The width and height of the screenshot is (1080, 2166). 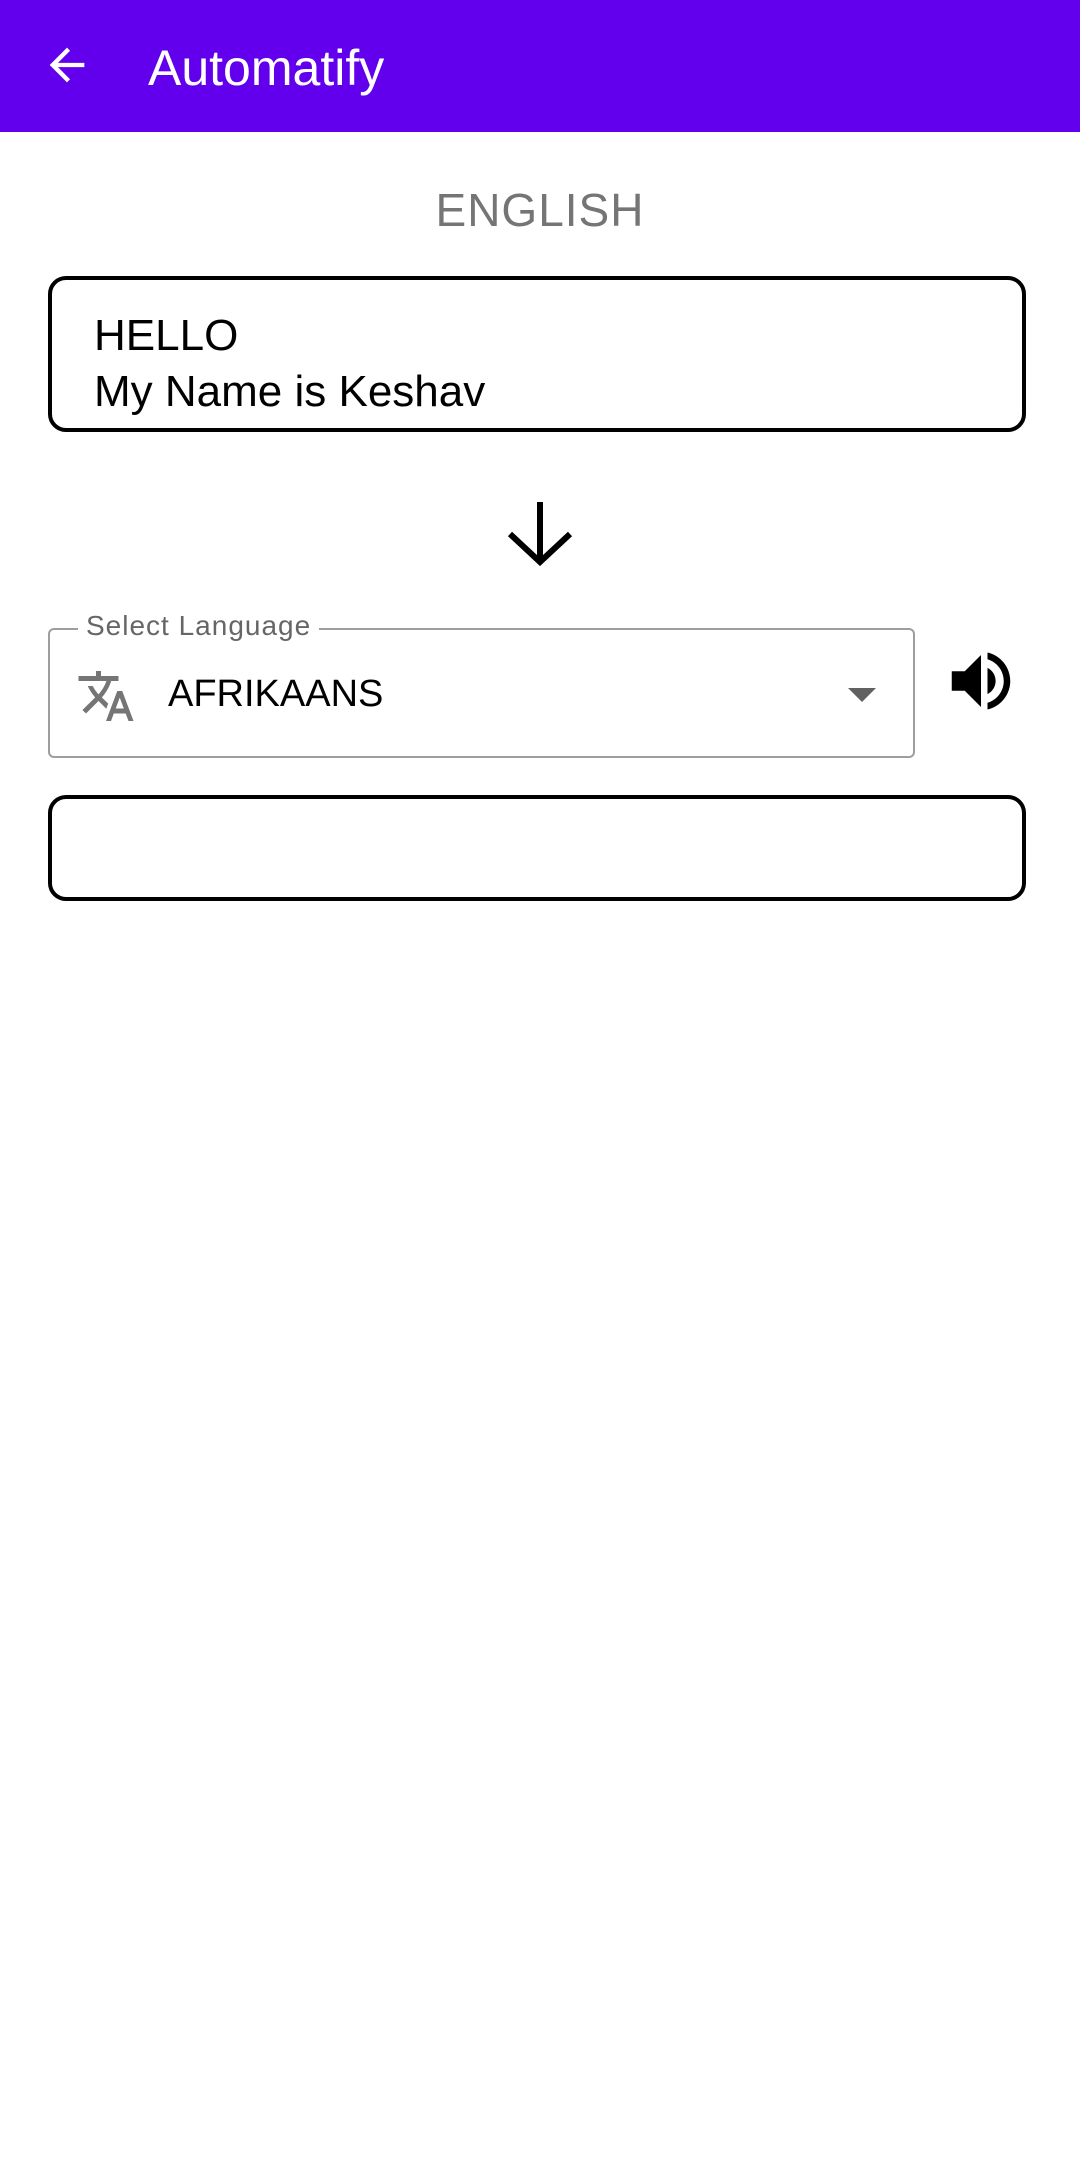 I want to click on translate-icon, so click(x=106, y=696).